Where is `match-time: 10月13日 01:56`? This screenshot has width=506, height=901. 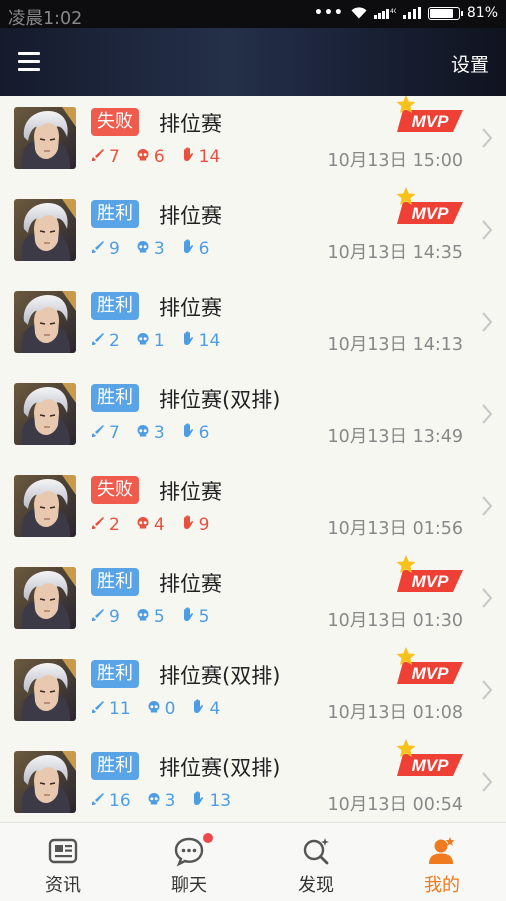
match-time: 10月13日 01:56 is located at coordinates (395, 529).